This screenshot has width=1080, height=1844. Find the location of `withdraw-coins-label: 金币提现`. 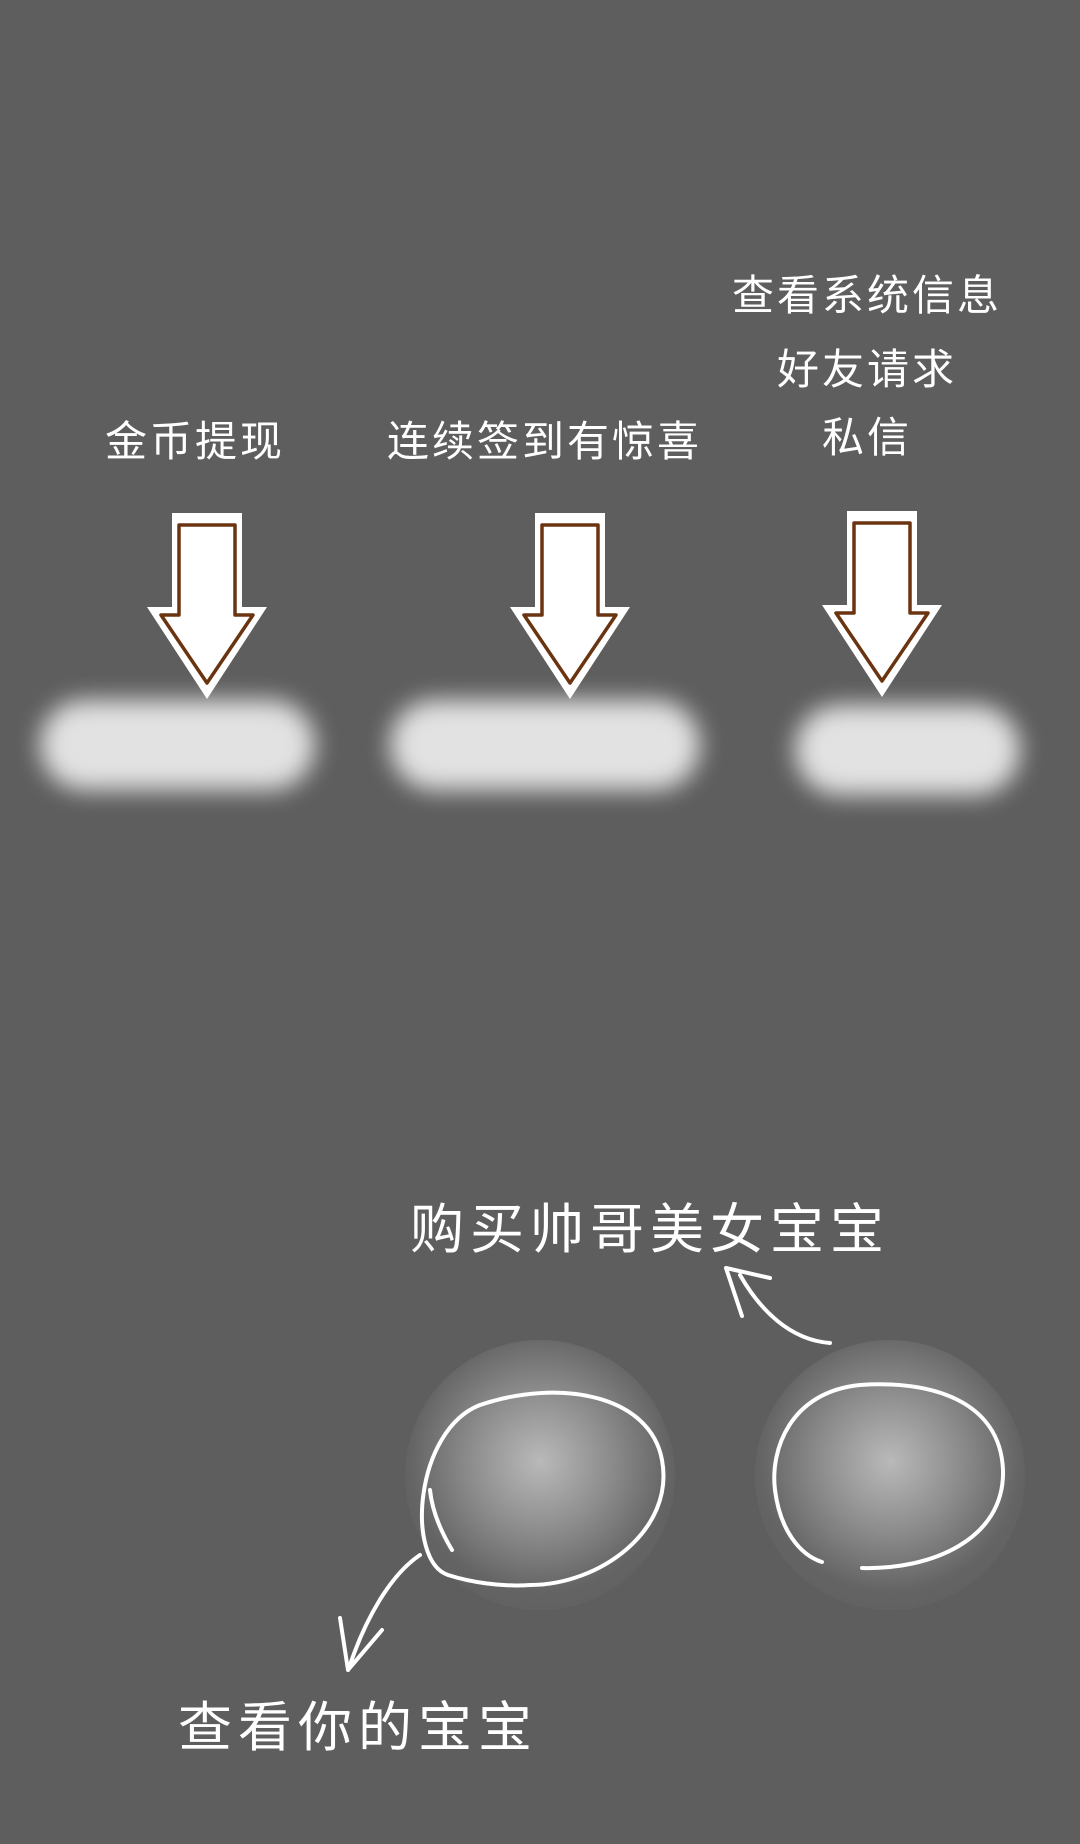

withdraw-coins-label: 金币提现 is located at coordinates (195, 441).